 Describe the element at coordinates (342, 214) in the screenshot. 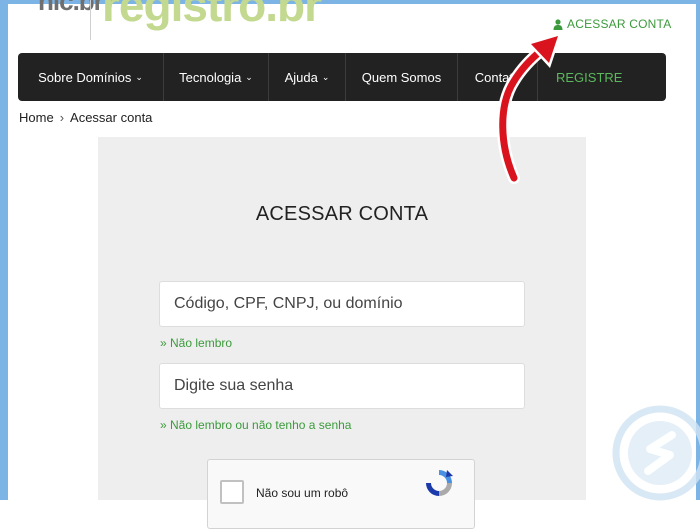

I see `page-title: ACESSAR CONTA` at that location.